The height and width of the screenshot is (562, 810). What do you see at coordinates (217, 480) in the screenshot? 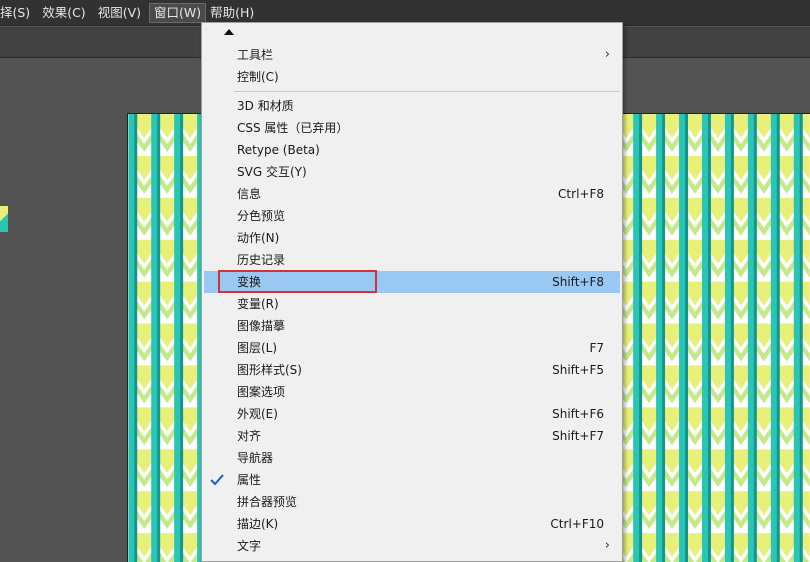
I see `checkmark-icon` at bounding box center [217, 480].